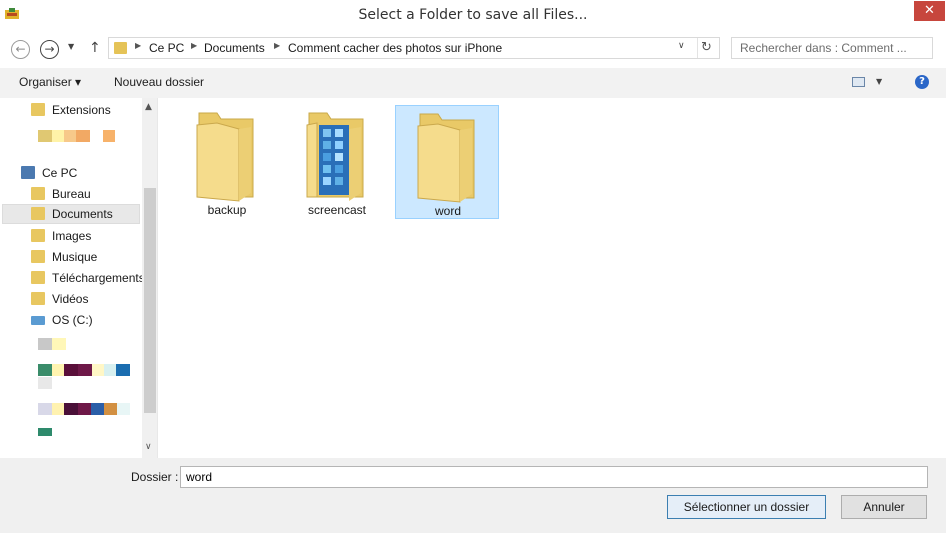 The width and height of the screenshot is (946, 533). Describe the element at coordinates (38, 298) in the screenshot. I see `videos-folder-icon` at that location.